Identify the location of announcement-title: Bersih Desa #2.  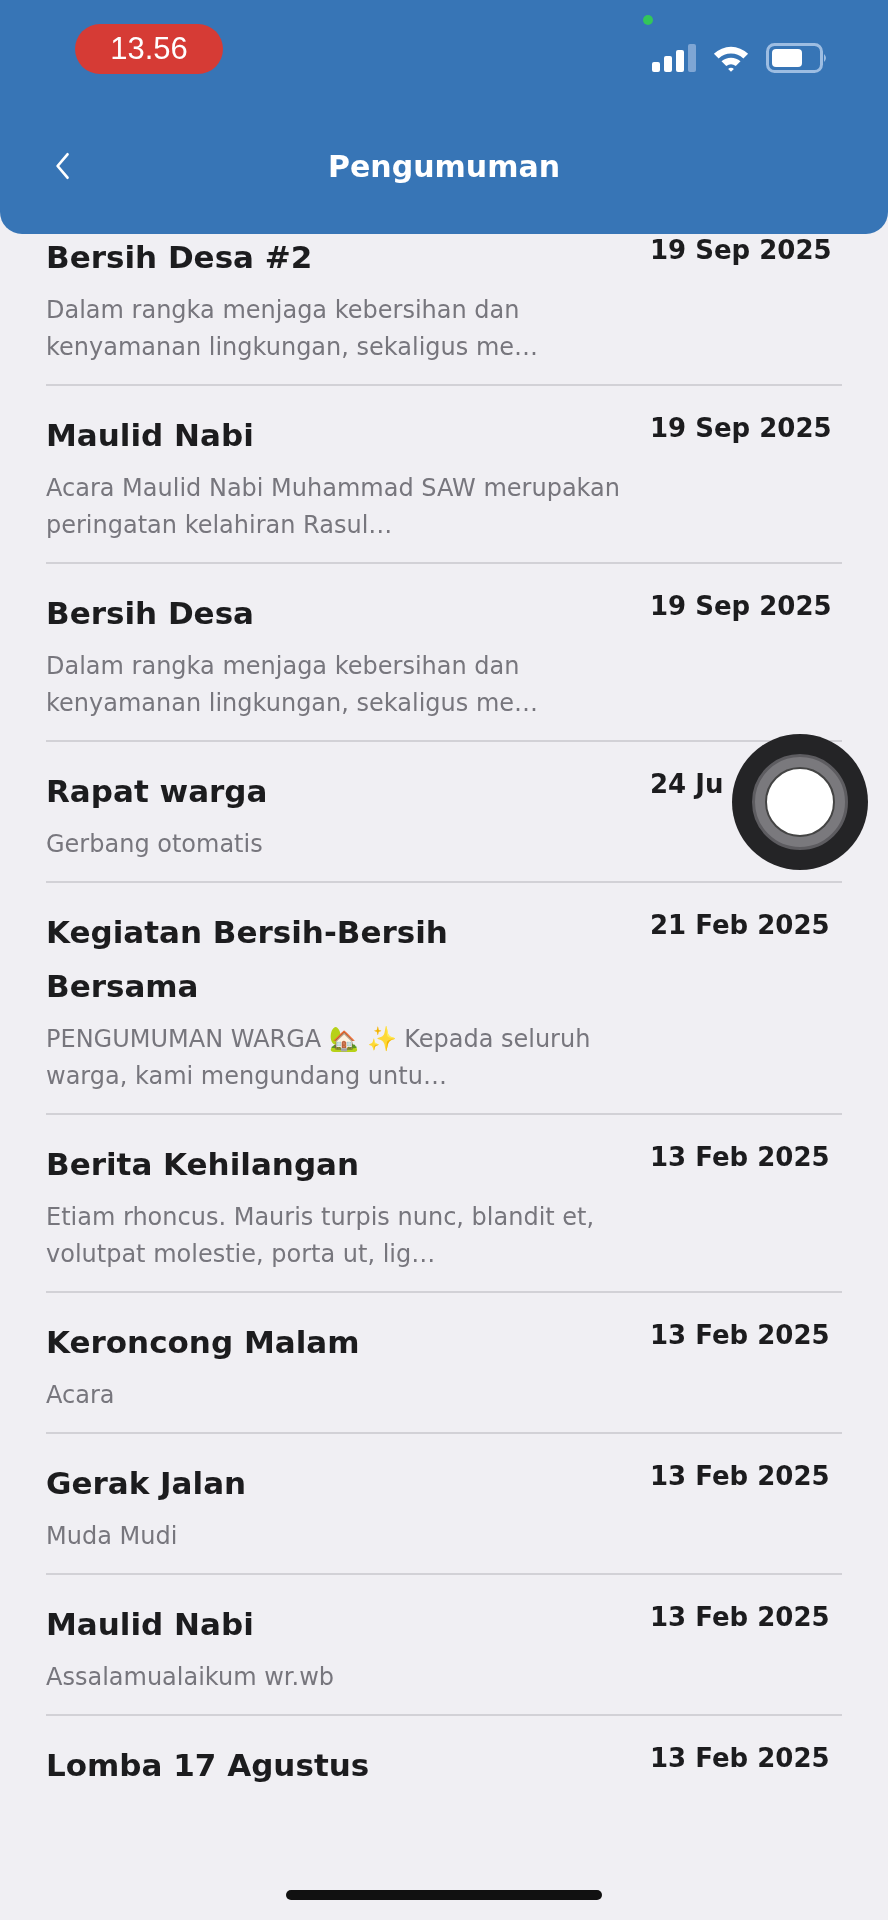
(179, 257).